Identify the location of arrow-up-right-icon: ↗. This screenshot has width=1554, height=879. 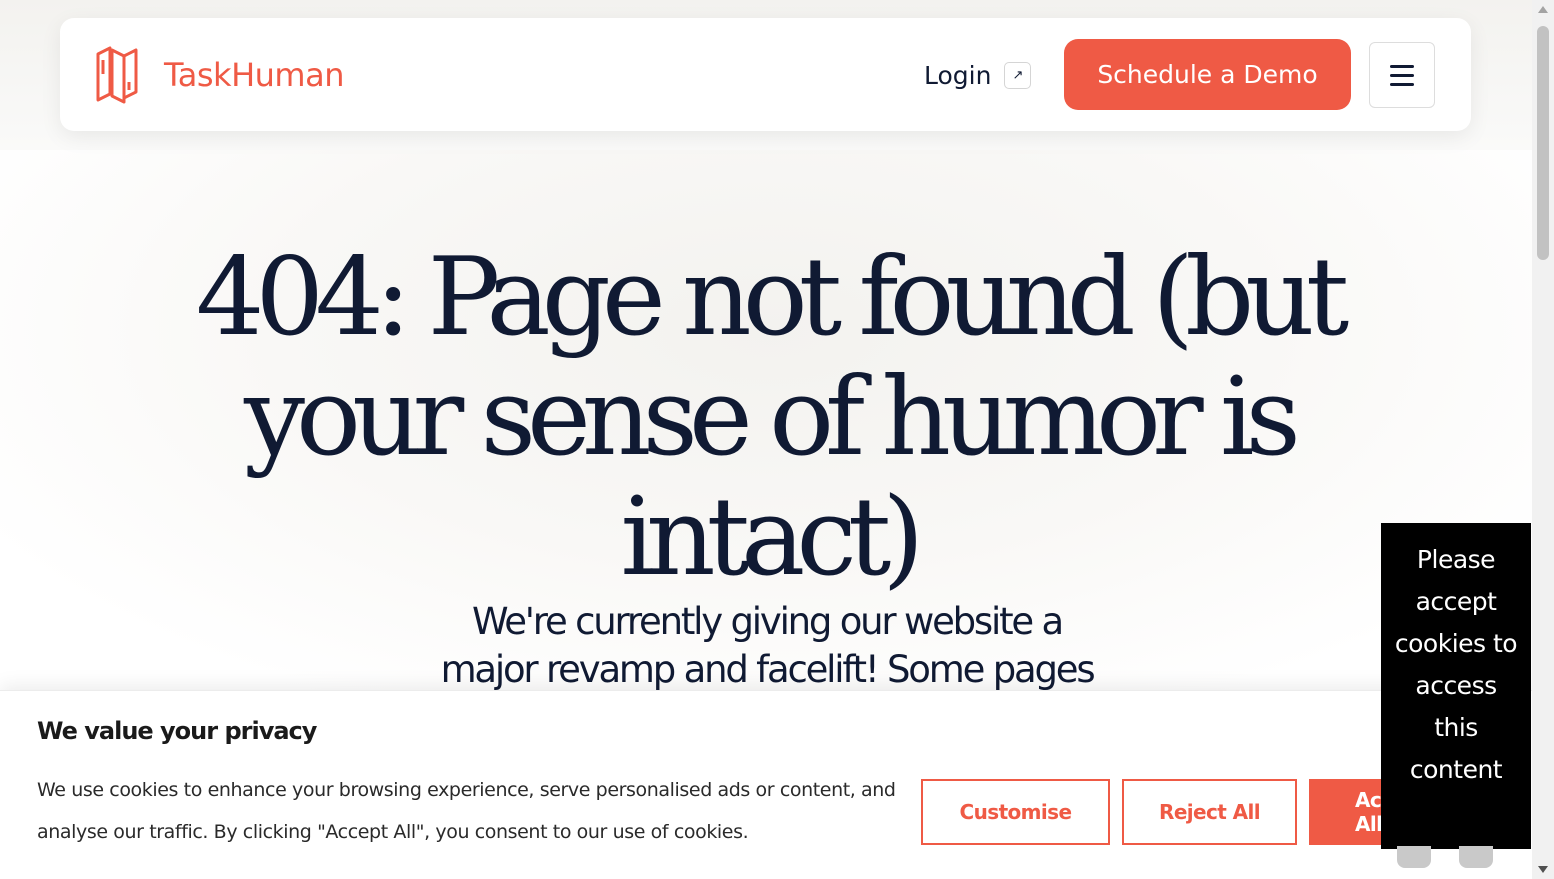
(1018, 75).